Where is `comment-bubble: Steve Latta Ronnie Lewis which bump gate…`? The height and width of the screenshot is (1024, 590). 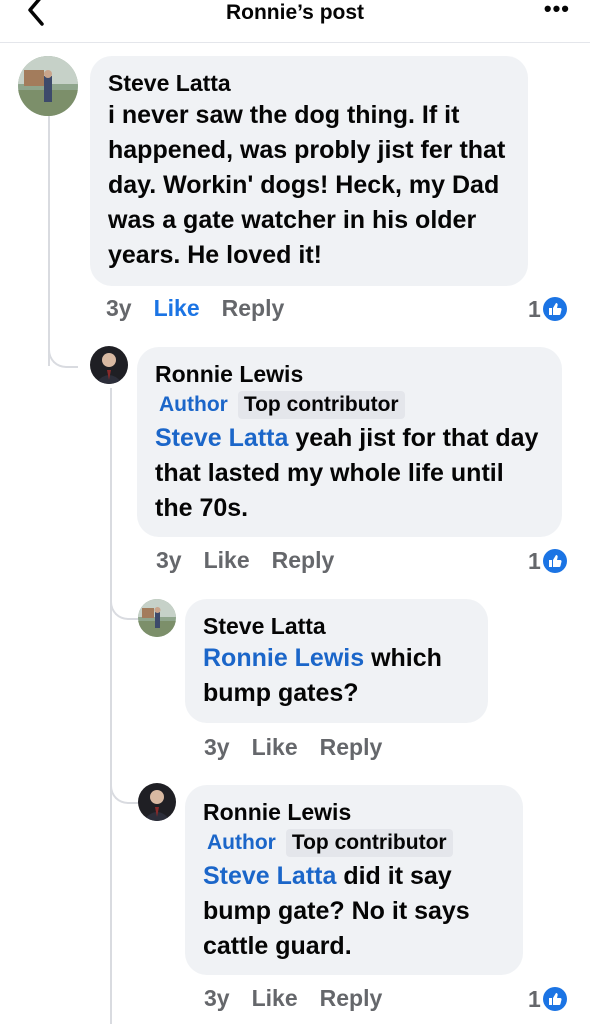 comment-bubble: Steve Latta Ronnie Lewis which bump gate… is located at coordinates (336, 661).